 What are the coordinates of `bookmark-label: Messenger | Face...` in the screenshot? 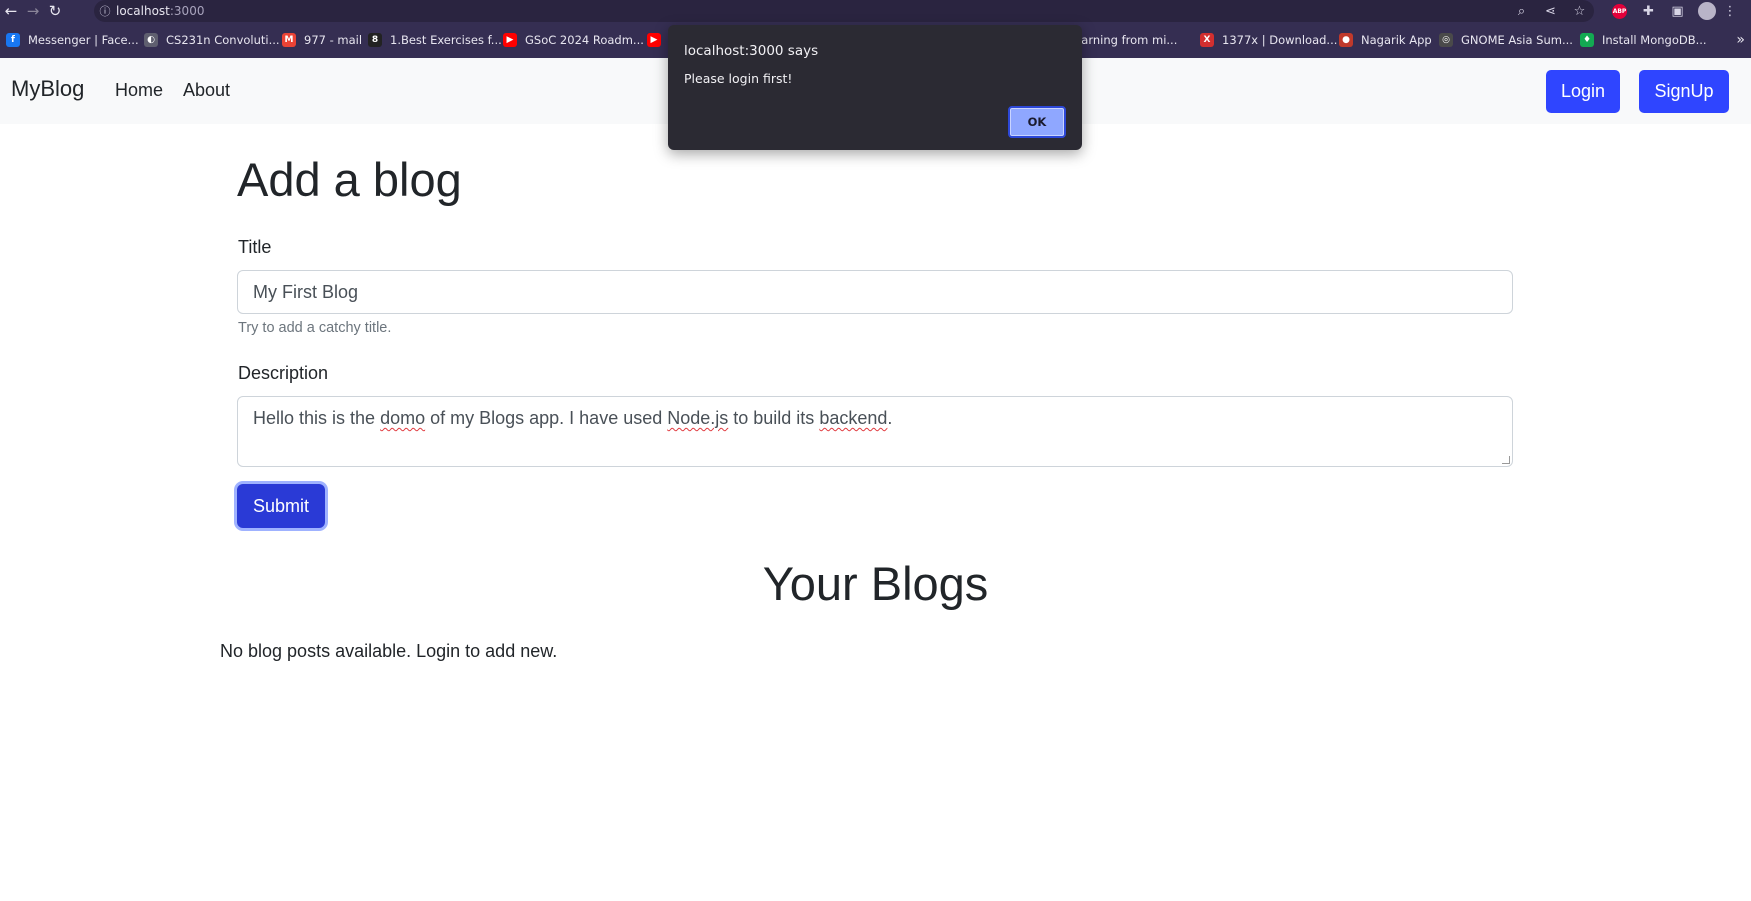 It's located at (83, 40).